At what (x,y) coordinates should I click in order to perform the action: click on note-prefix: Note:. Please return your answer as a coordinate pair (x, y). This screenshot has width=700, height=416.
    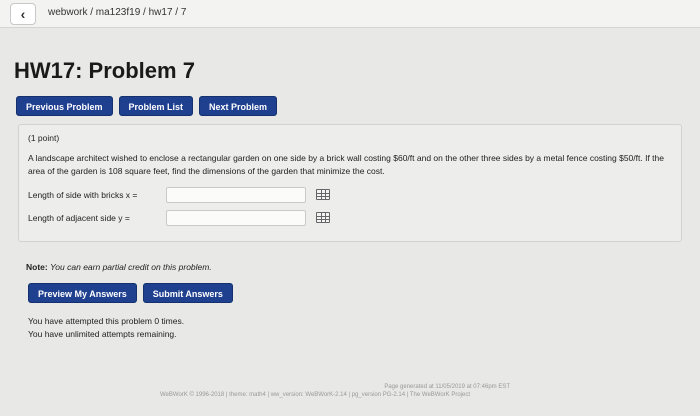
    Looking at the image, I should click on (37, 267).